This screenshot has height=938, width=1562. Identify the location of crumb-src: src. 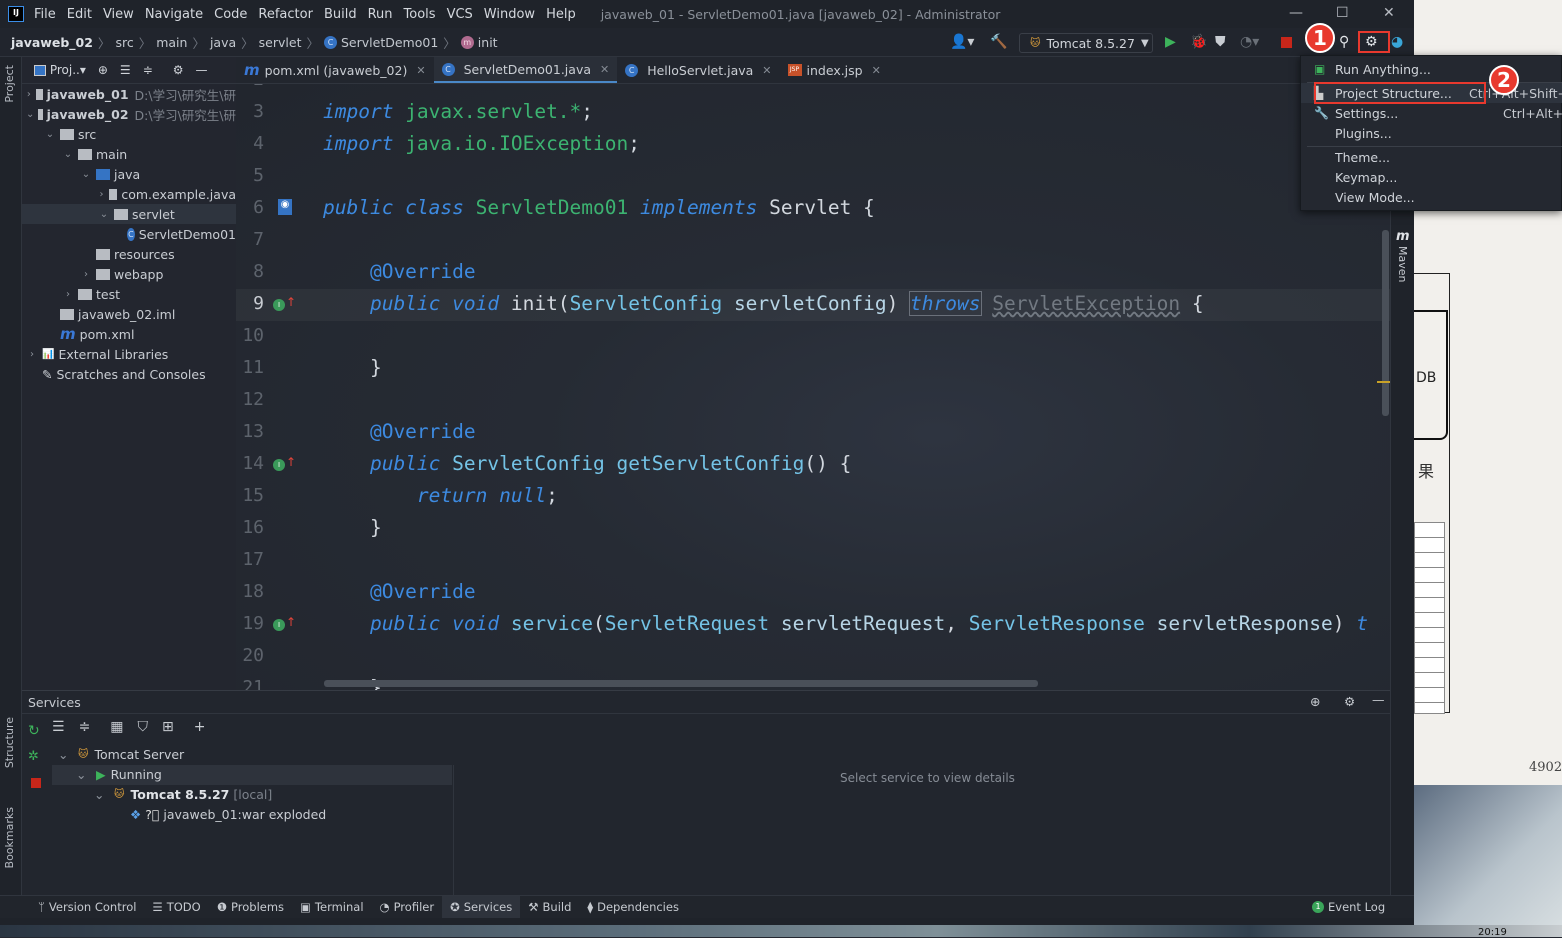
(124, 42).